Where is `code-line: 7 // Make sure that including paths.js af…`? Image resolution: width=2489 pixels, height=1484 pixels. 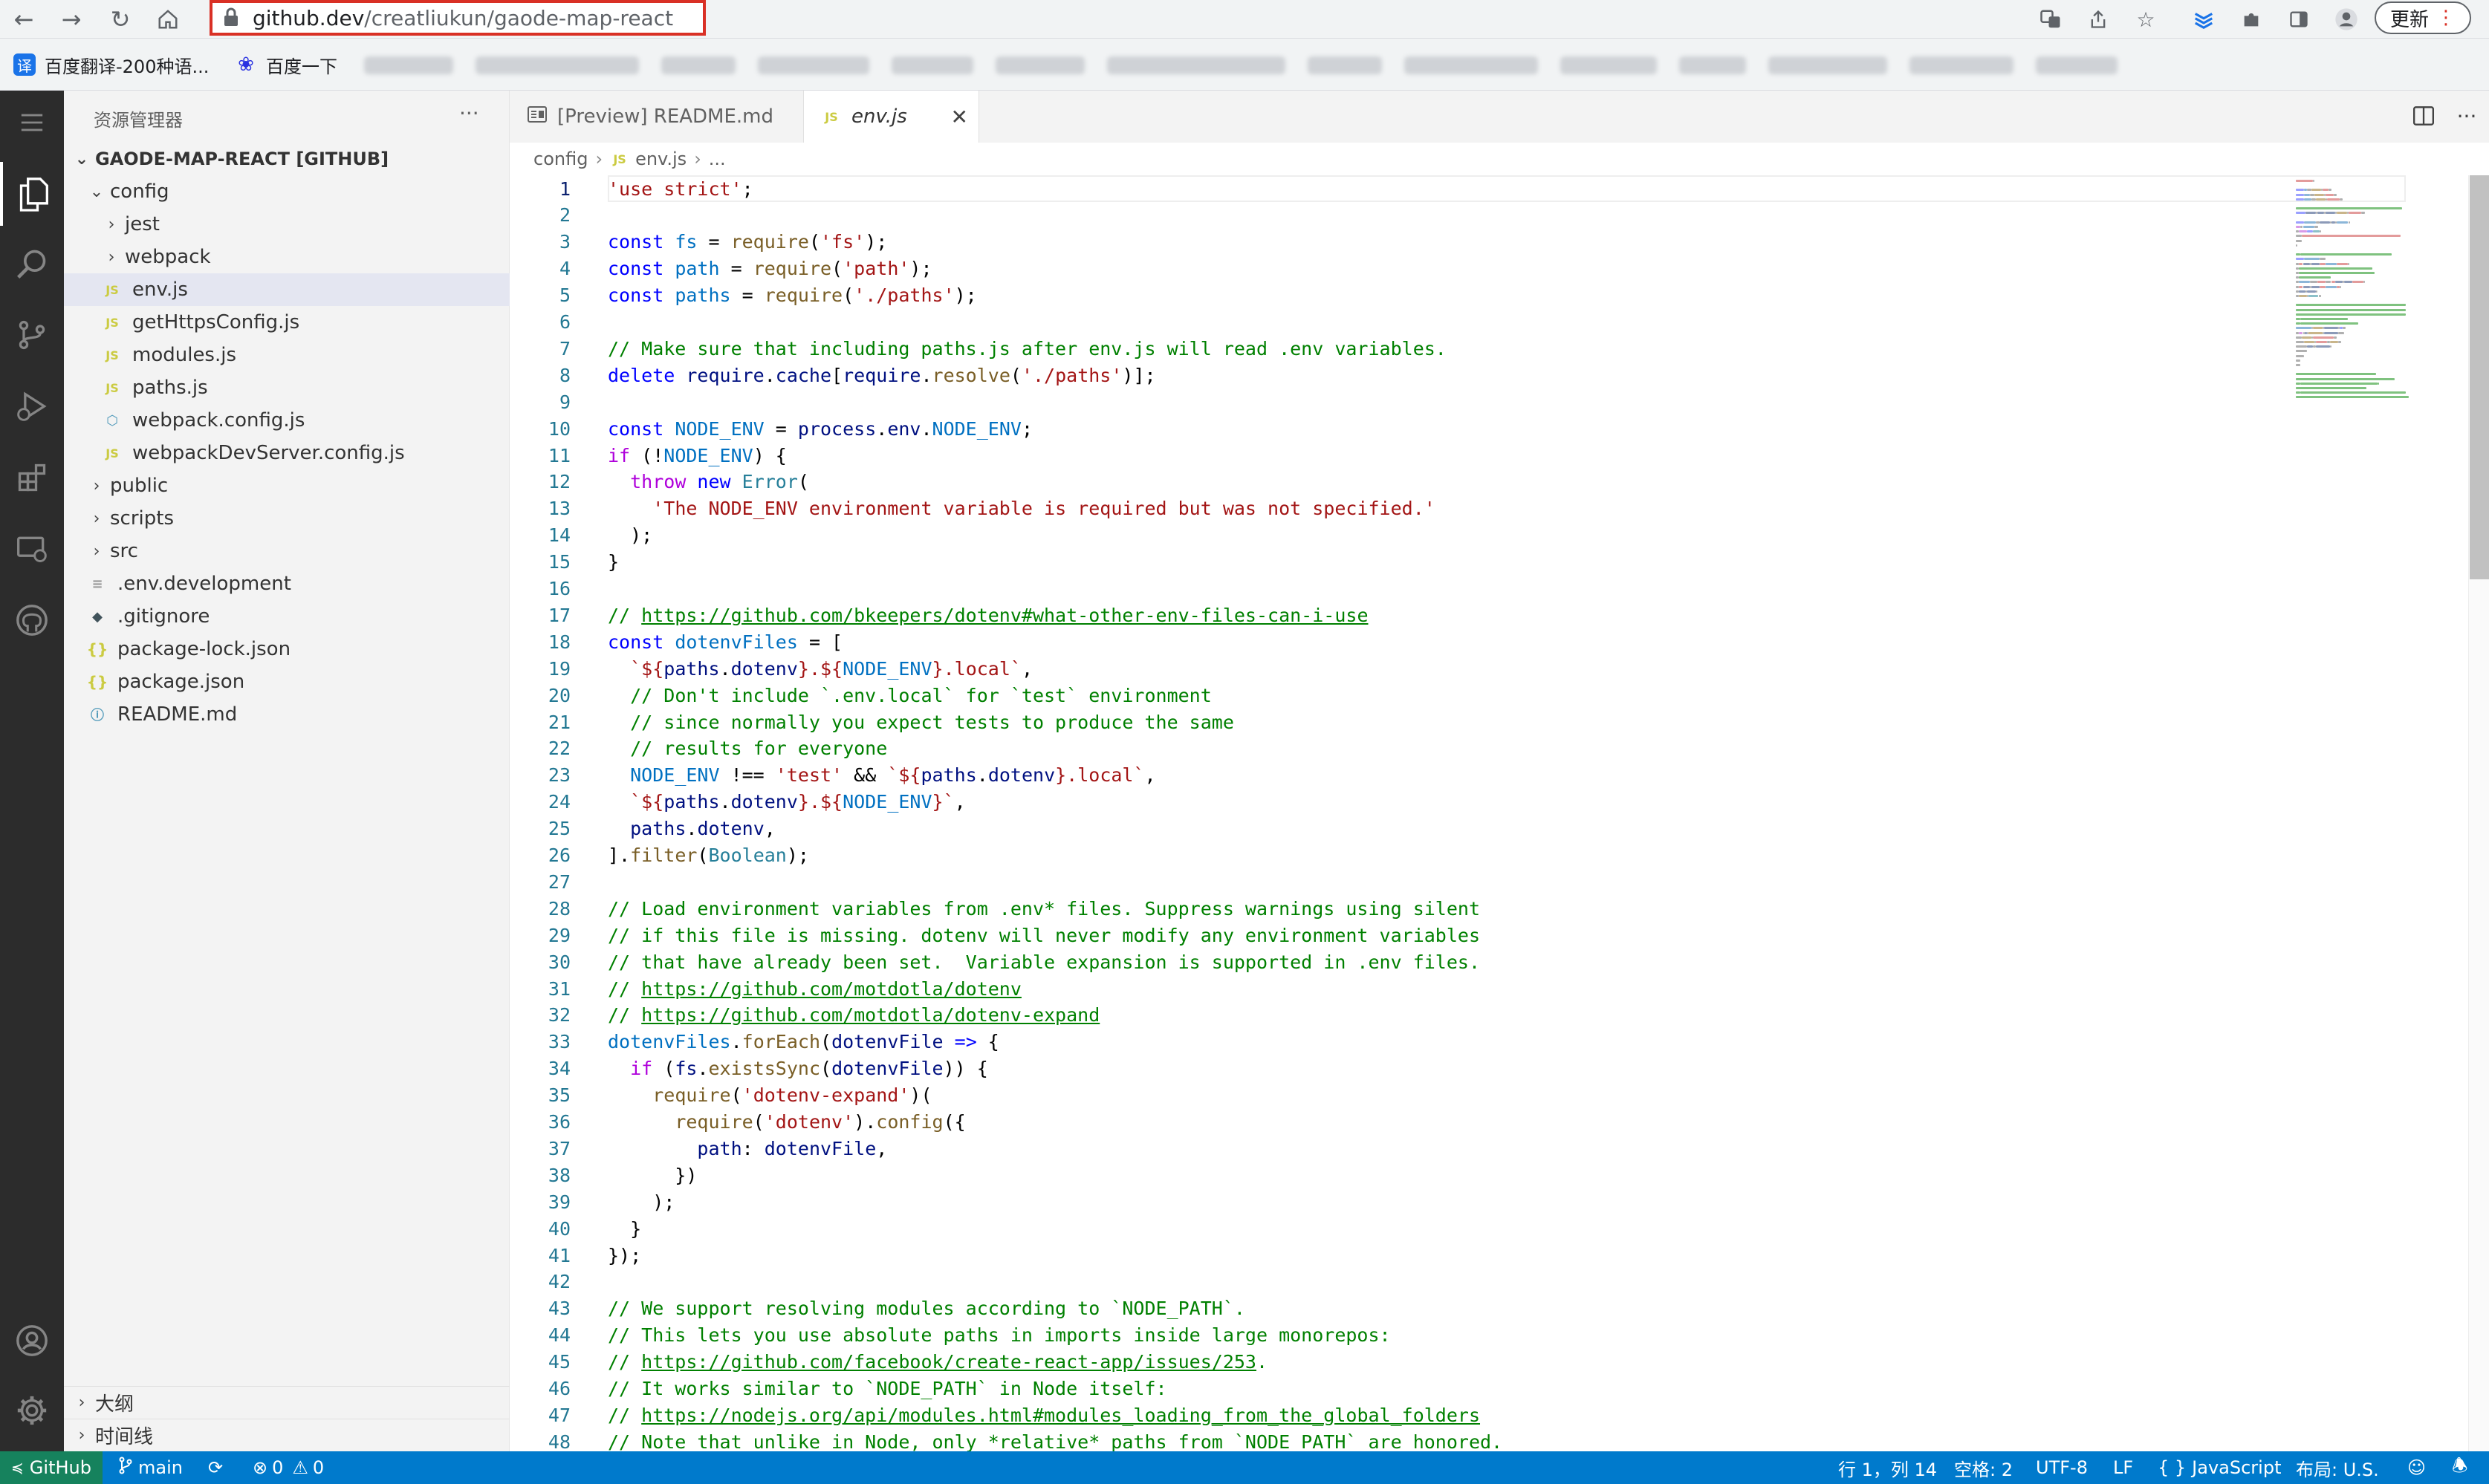
code-line: 7 // Make sure that including paths.js af… is located at coordinates (1401, 349).